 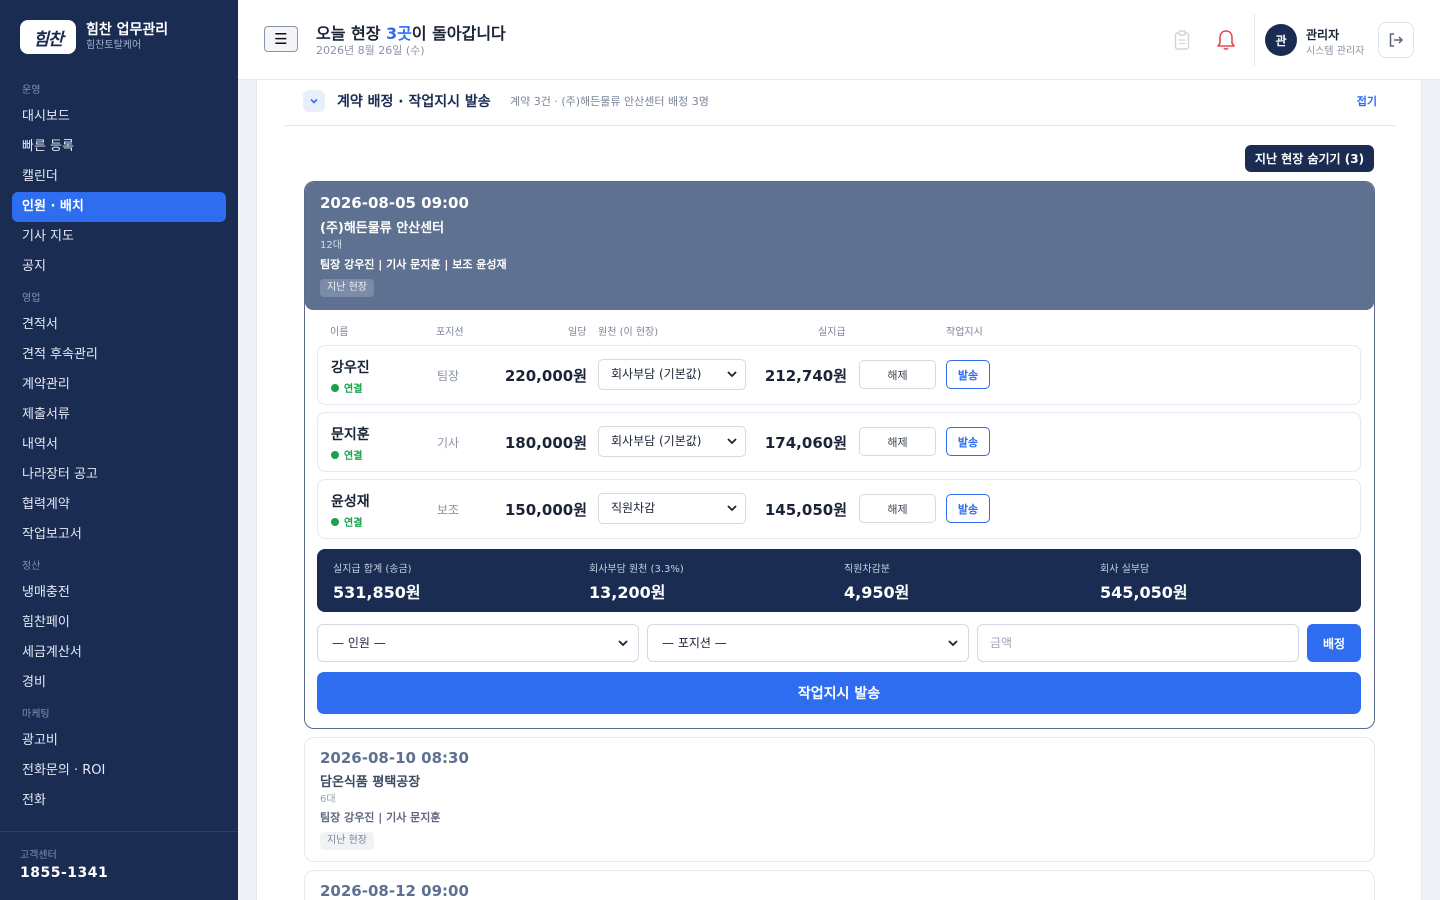 I want to click on today-date: 2026년 8월 26일 (수), so click(x=370, y=50).